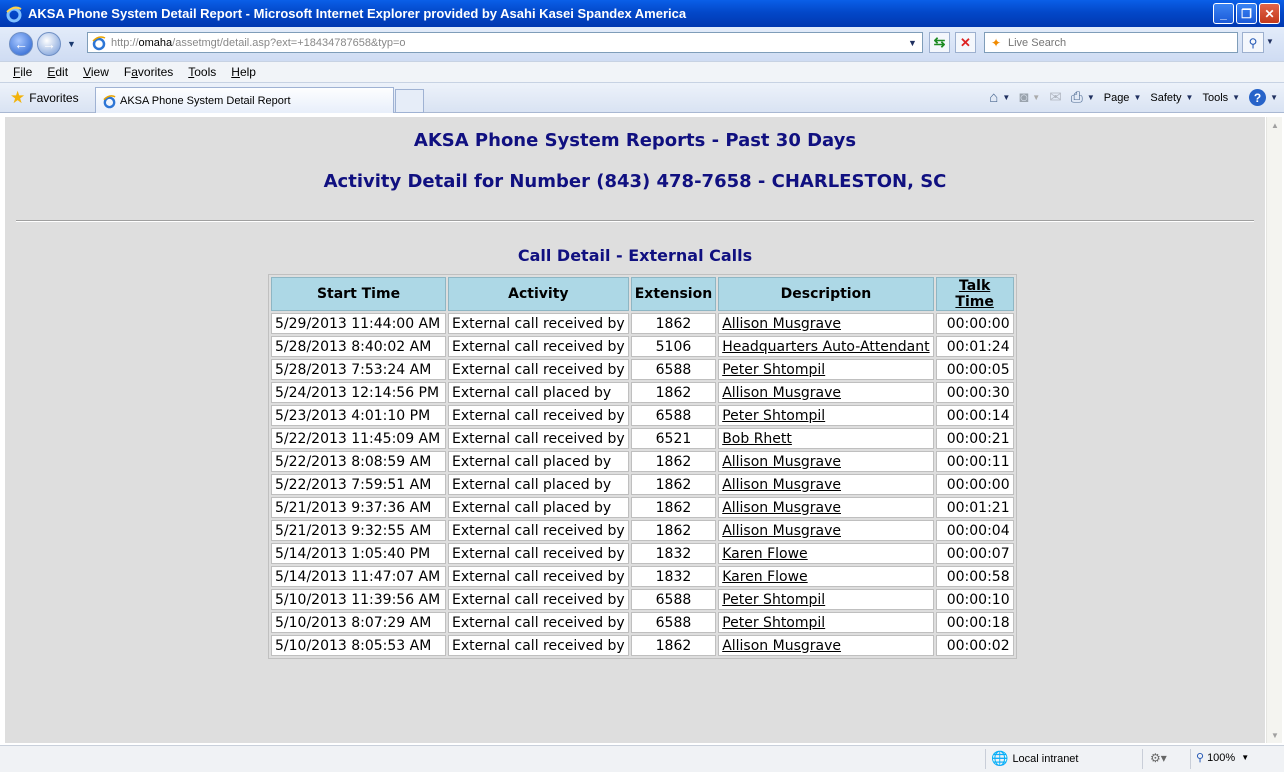 The image size is (1284, 772). Describe the element at coordinates (1246, 13) in the screenshot. I see `maximize-button: ❐` at that location.